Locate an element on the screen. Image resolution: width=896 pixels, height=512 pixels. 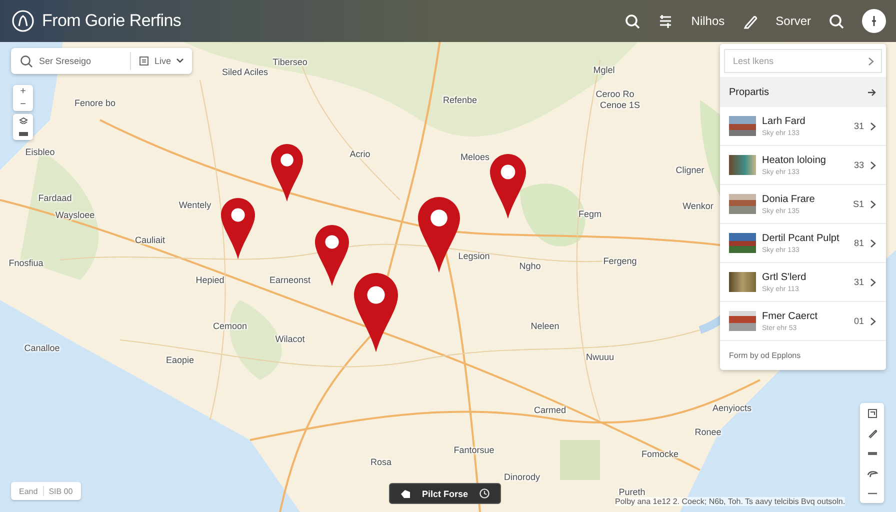
property-price: 33 is located at coordinates (859, 165).